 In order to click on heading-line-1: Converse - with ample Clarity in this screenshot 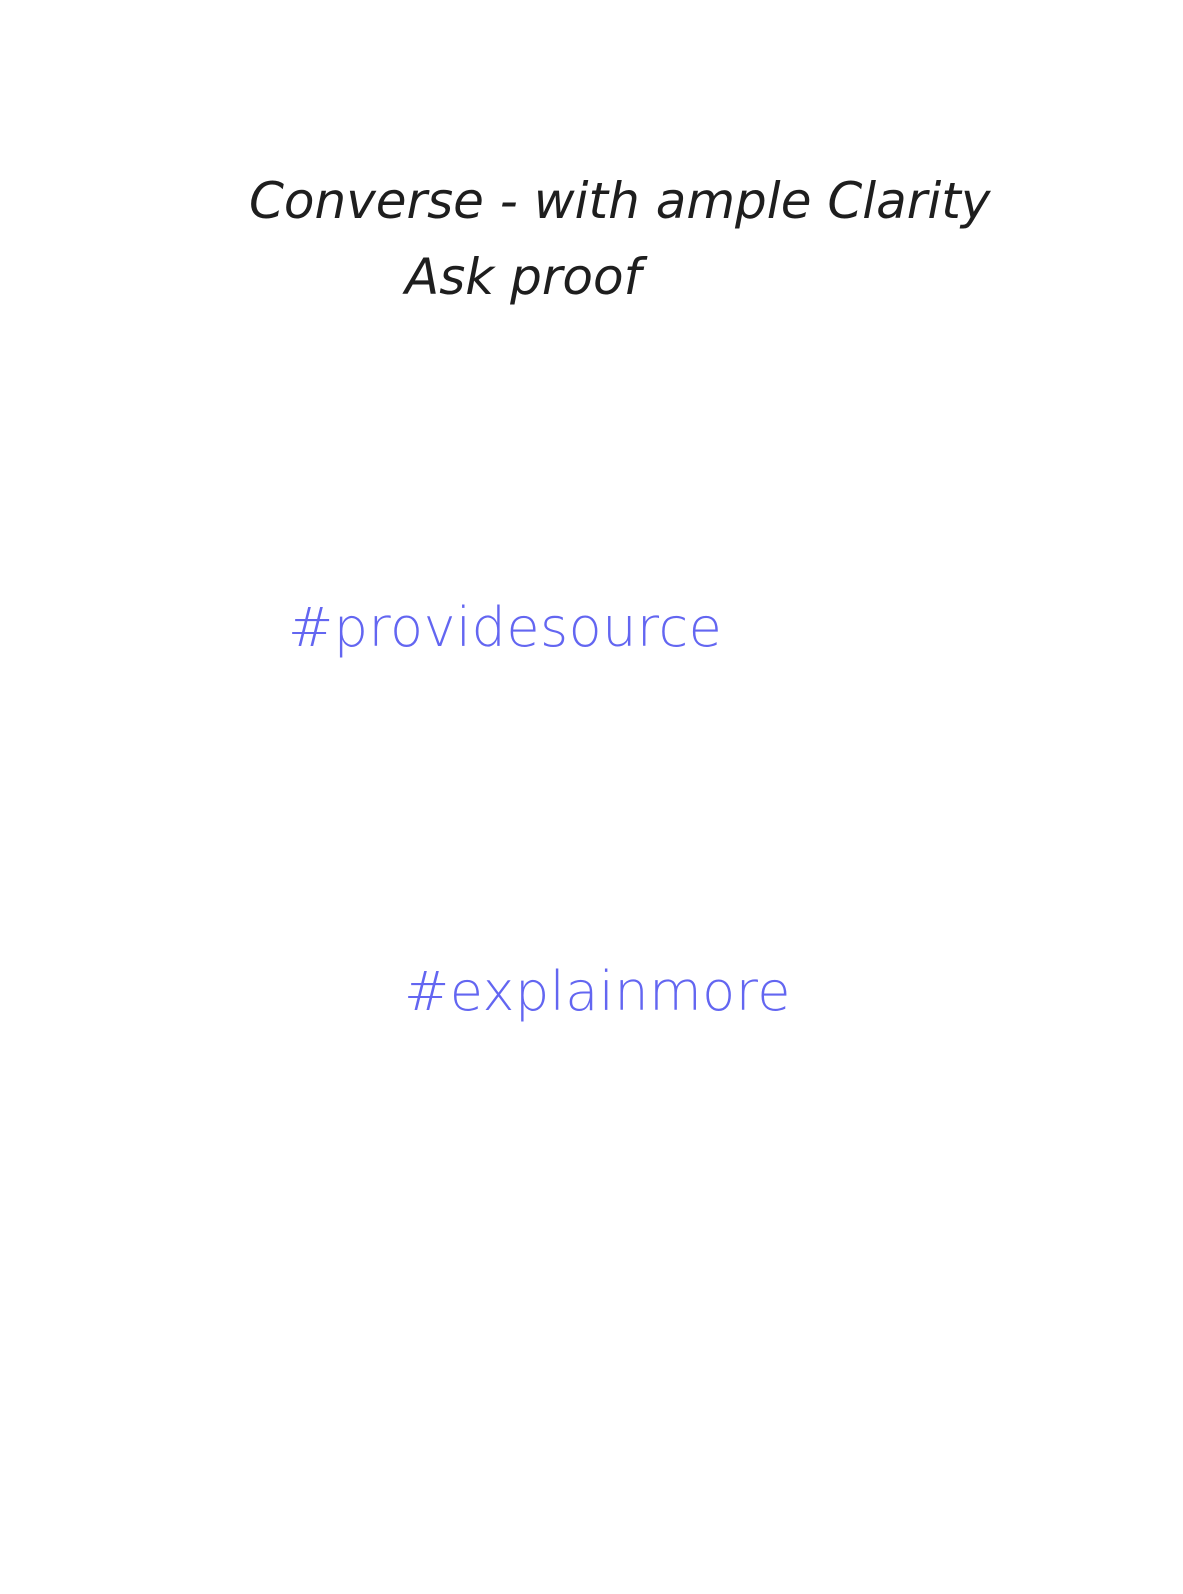, I will do `click(620, 201)`.